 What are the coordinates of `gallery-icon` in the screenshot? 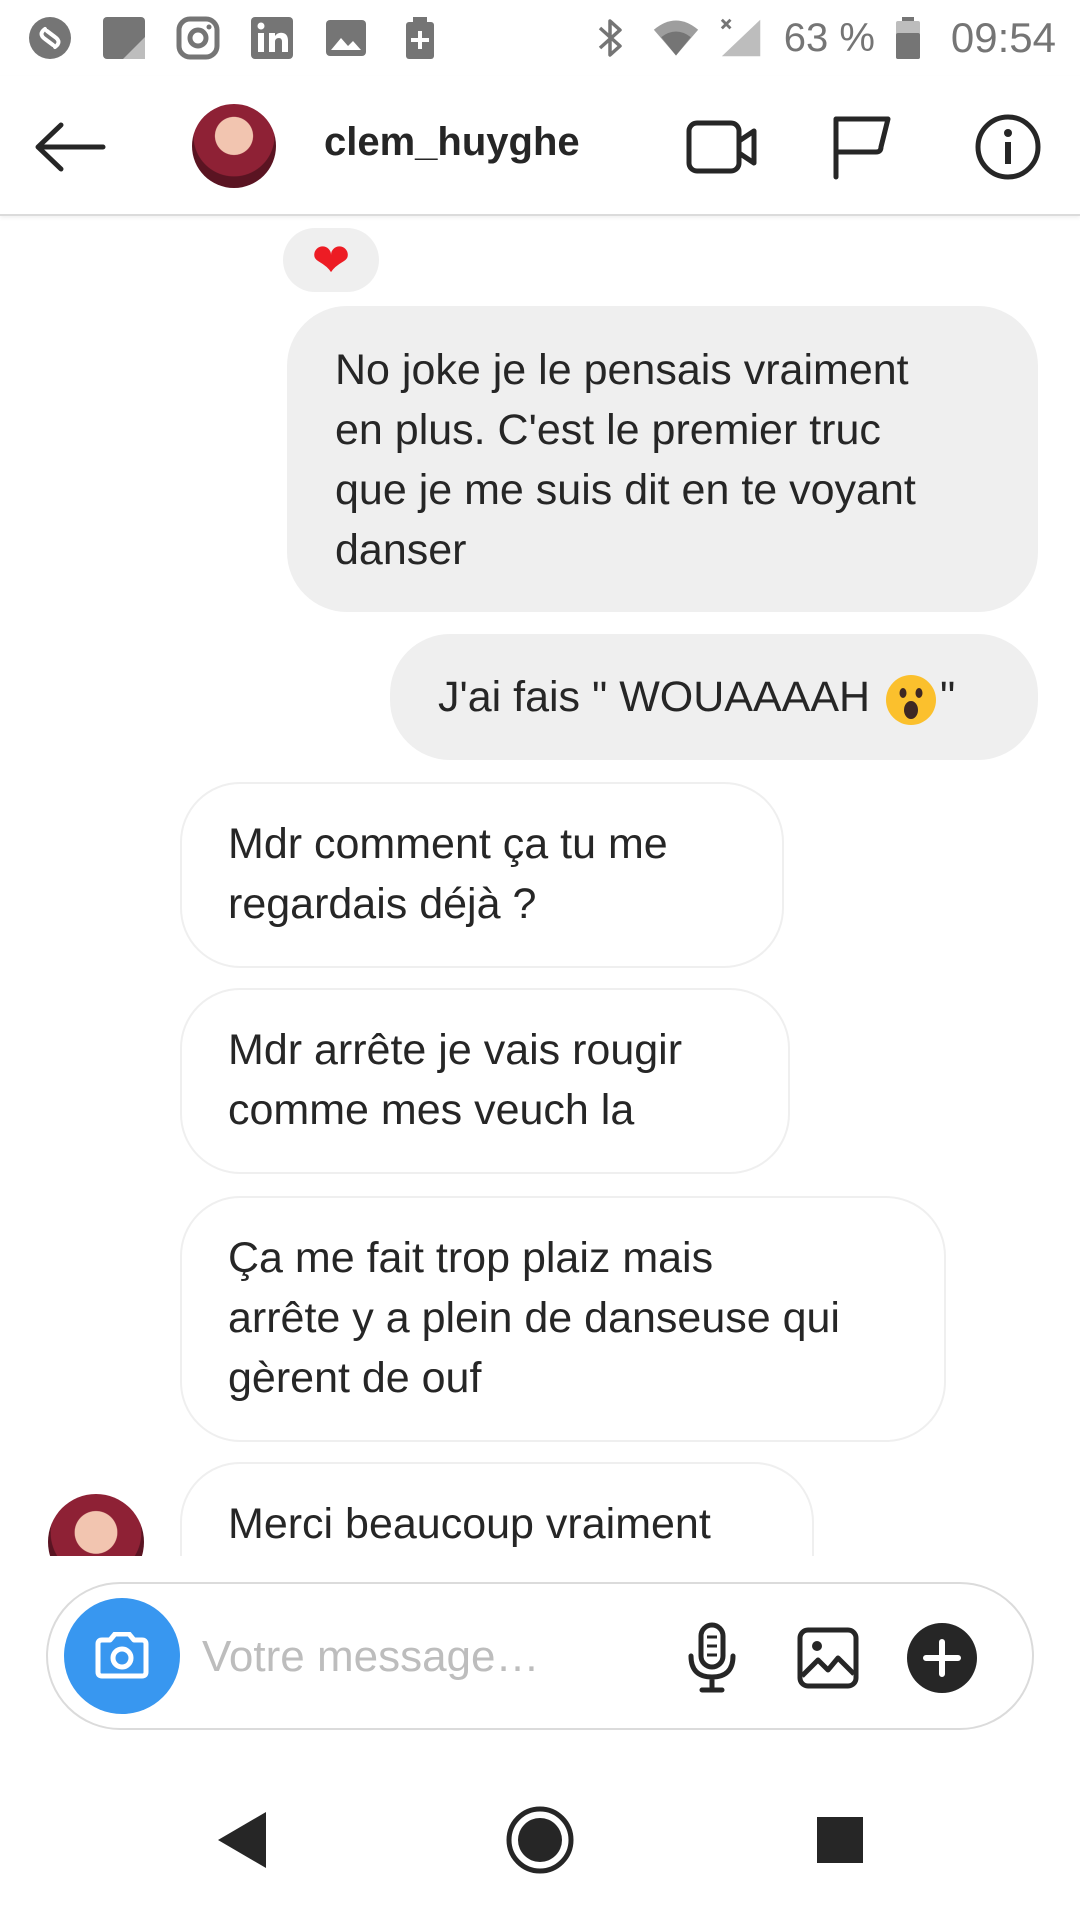 It's located at (346, 38).